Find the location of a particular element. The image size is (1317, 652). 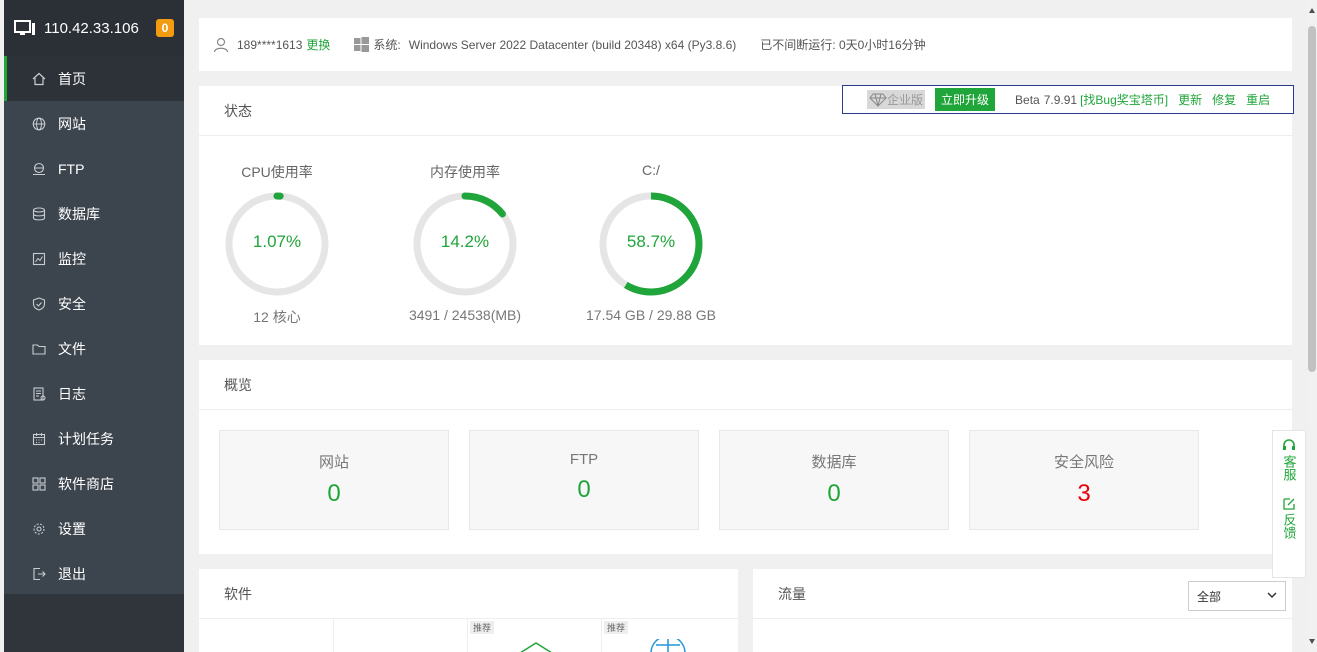

folder-icon is located at coordinates (39, 349).